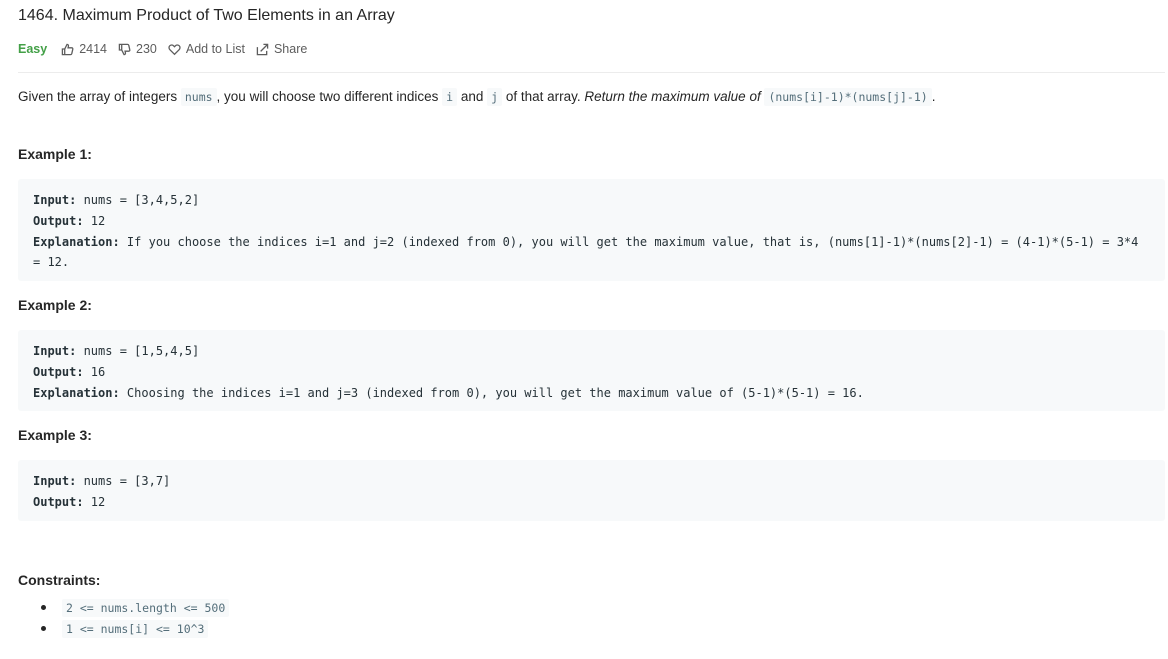  What do you see at coordinates (215, 49) in the screenshot?
I see `add-to-list-label: Add to List` at bounding box center [215, 49].